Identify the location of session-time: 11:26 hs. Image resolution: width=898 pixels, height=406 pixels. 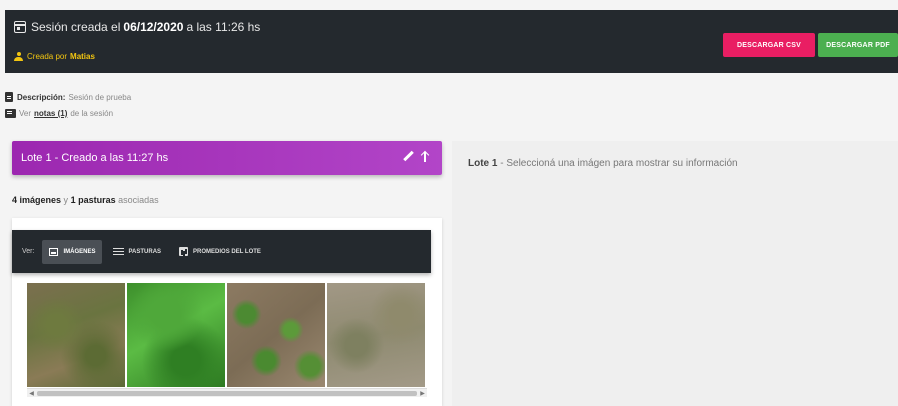
(238, 27).